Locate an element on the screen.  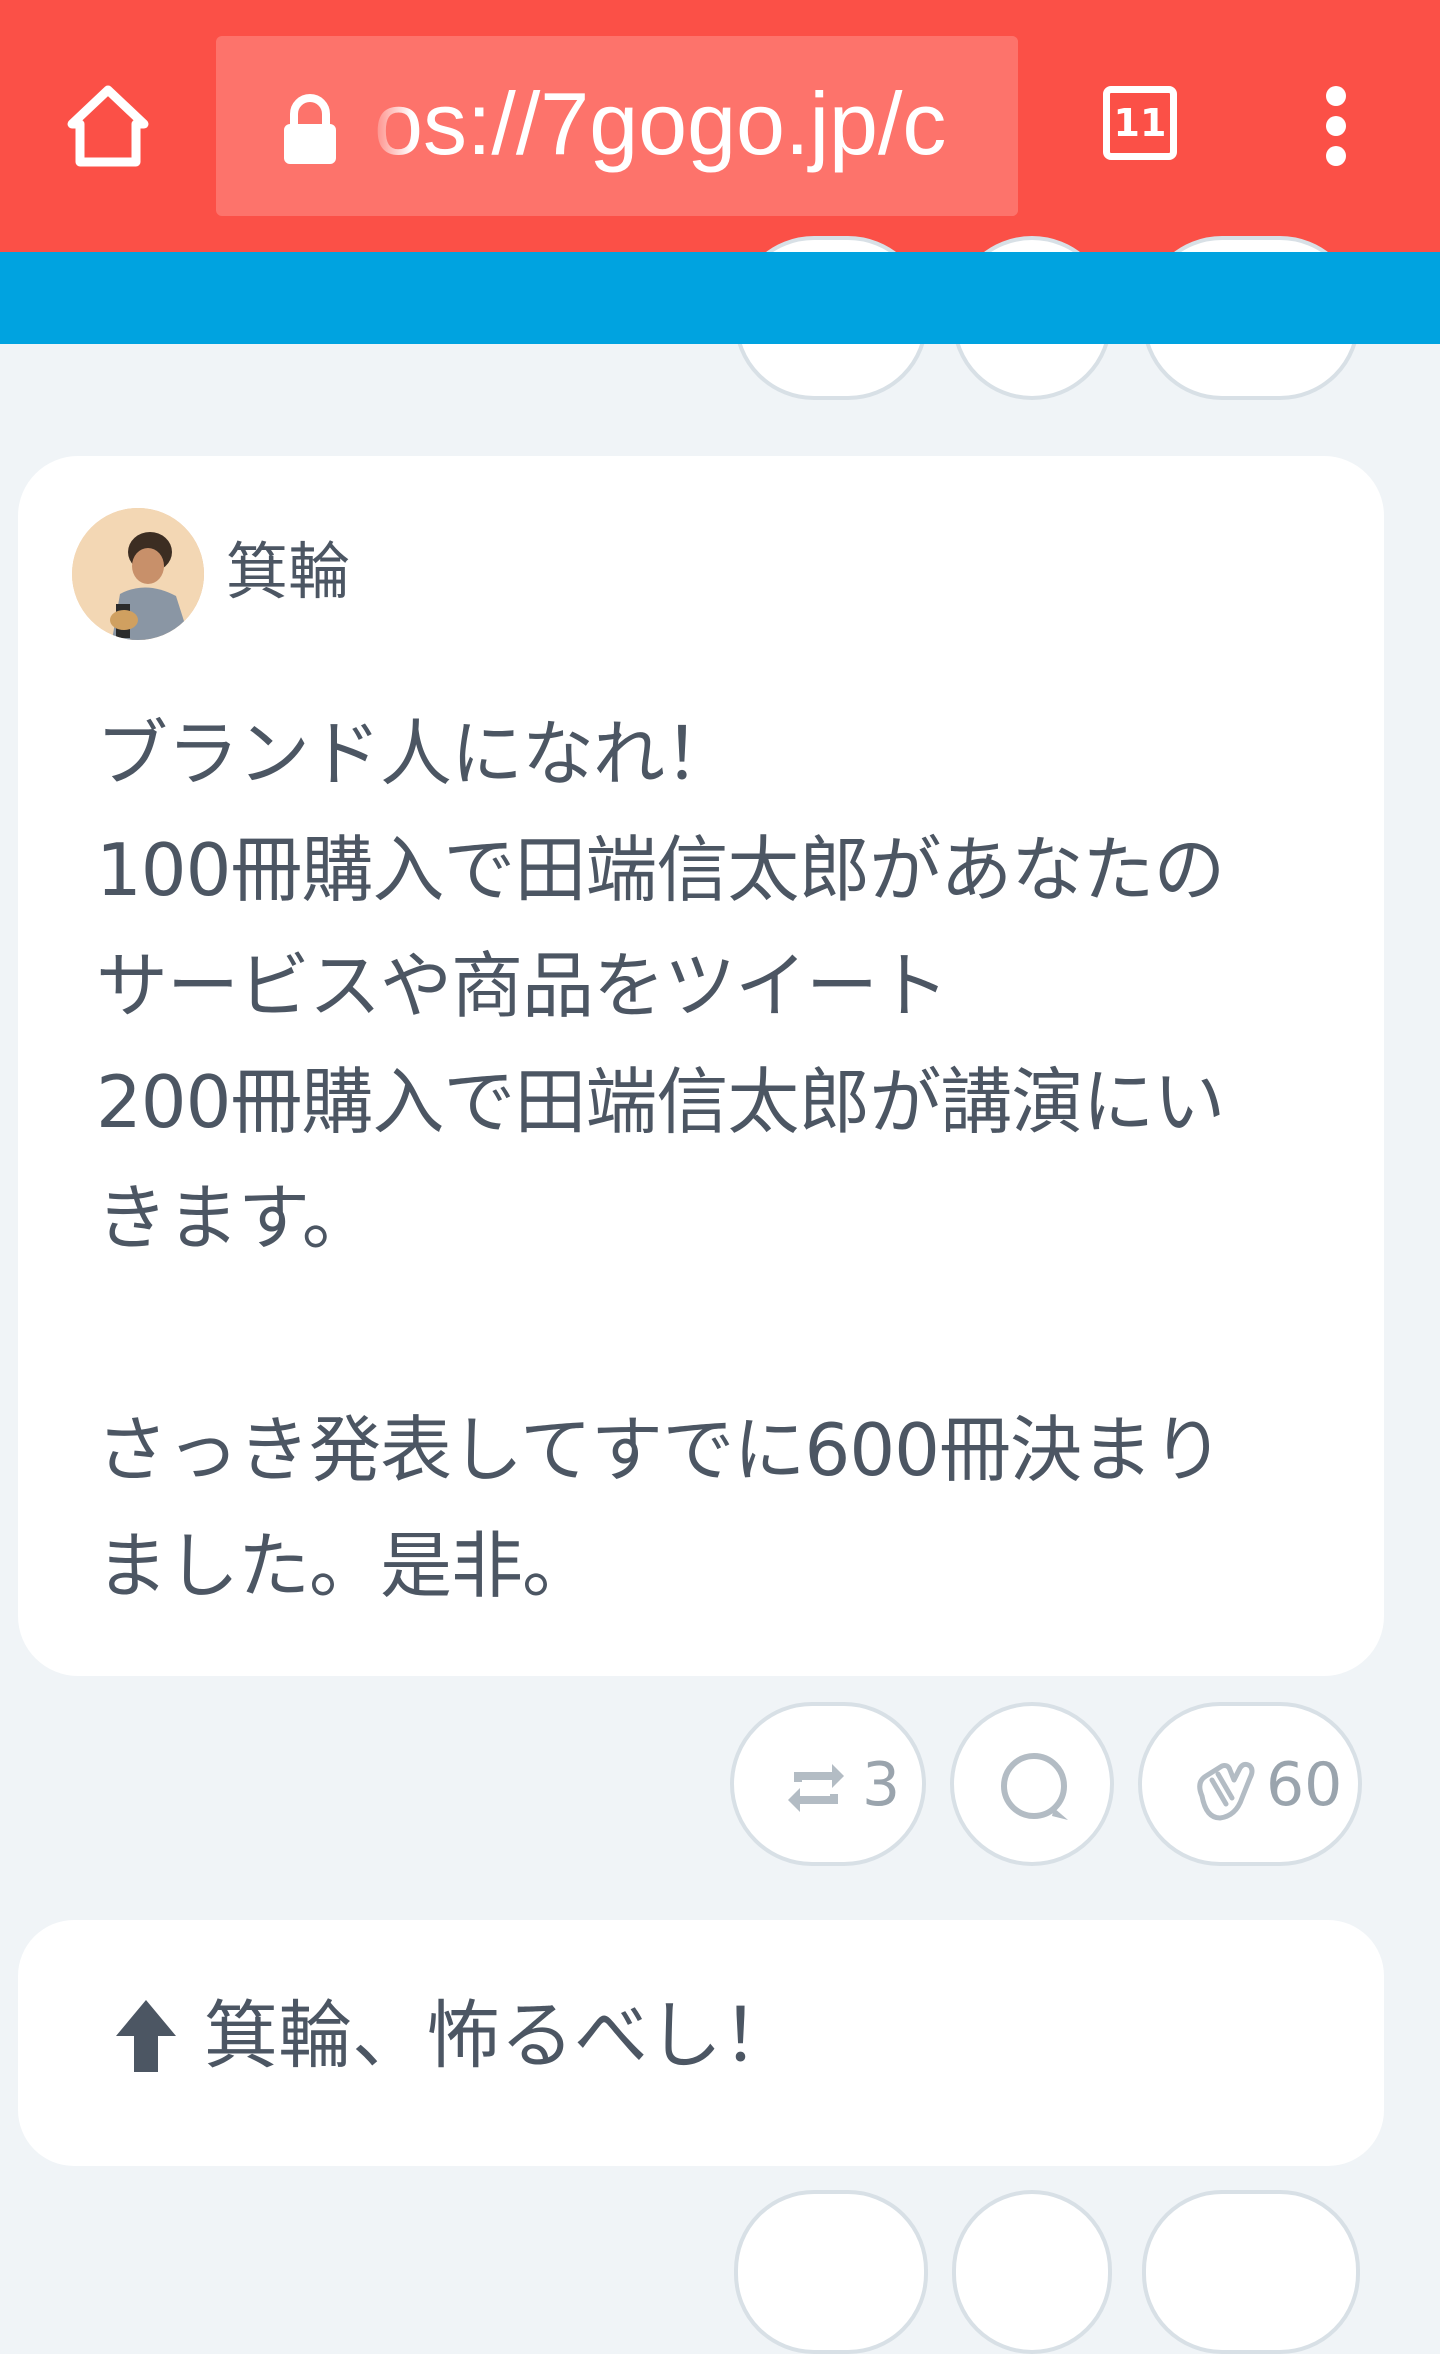
clap-count: 60 is located at coordinates (1304, 1785).